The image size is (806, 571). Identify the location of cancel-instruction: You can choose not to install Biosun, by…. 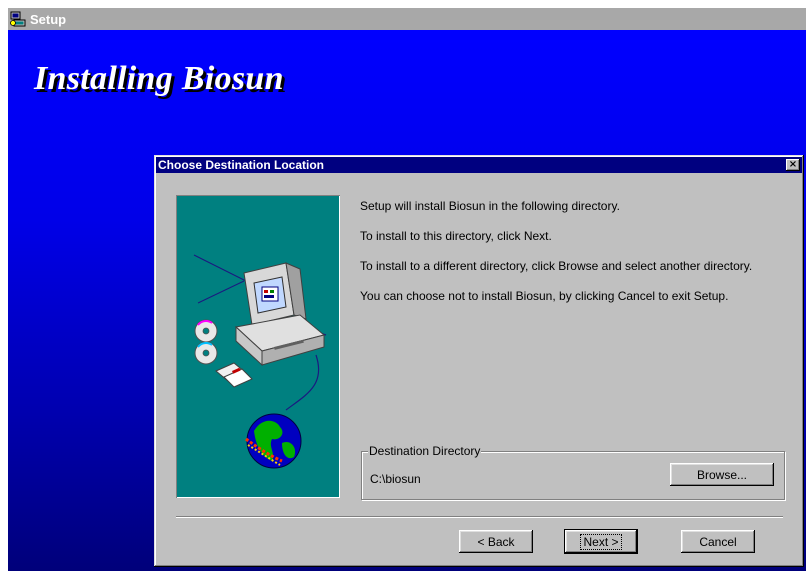
(544, 296).